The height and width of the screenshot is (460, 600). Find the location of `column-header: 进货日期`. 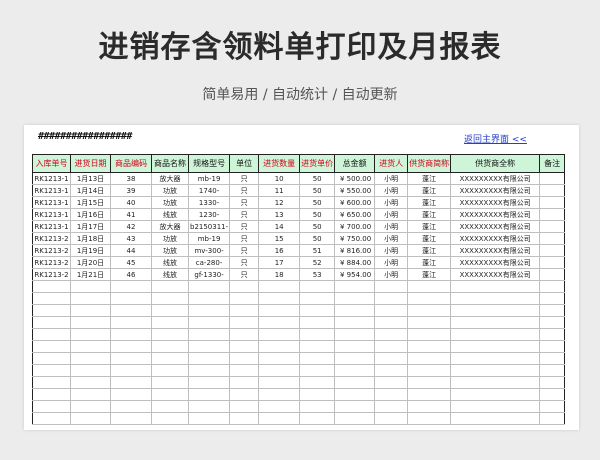

column-header: 进货日期 is located at coordinates (90, 163).